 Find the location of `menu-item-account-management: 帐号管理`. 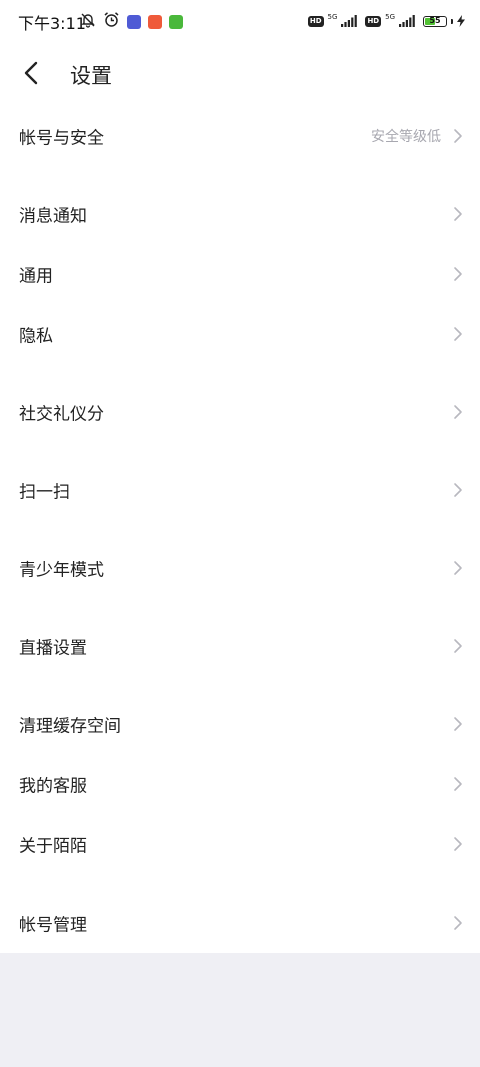

menu-item-account-management: 帐号管理 is located at coordinates (240, 923).